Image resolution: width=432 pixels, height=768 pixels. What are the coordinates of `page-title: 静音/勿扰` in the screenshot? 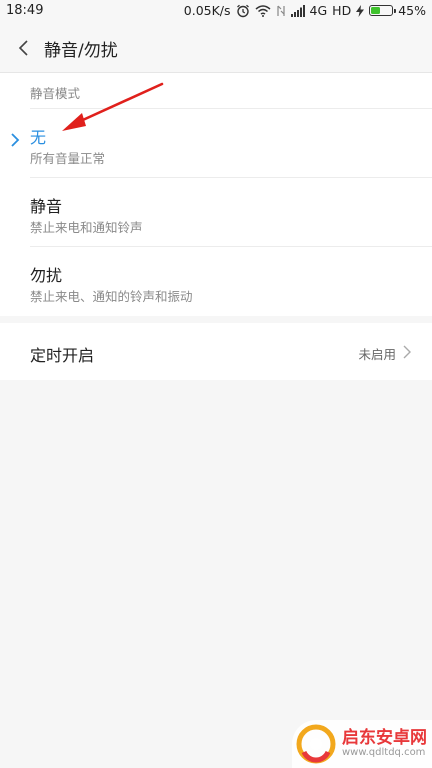 It's located at (81, 51).